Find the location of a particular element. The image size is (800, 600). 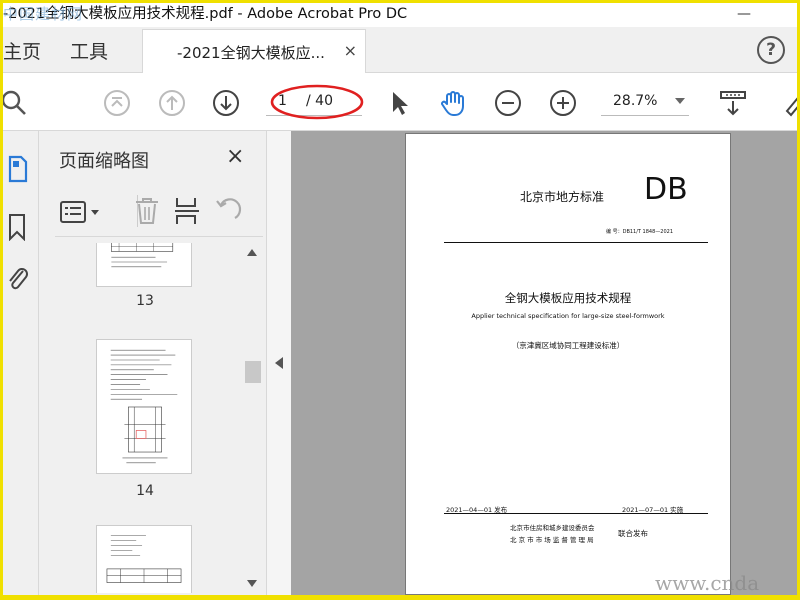

tab-document: -2021全钢大模板应... × is located at coordinates (254, 51).